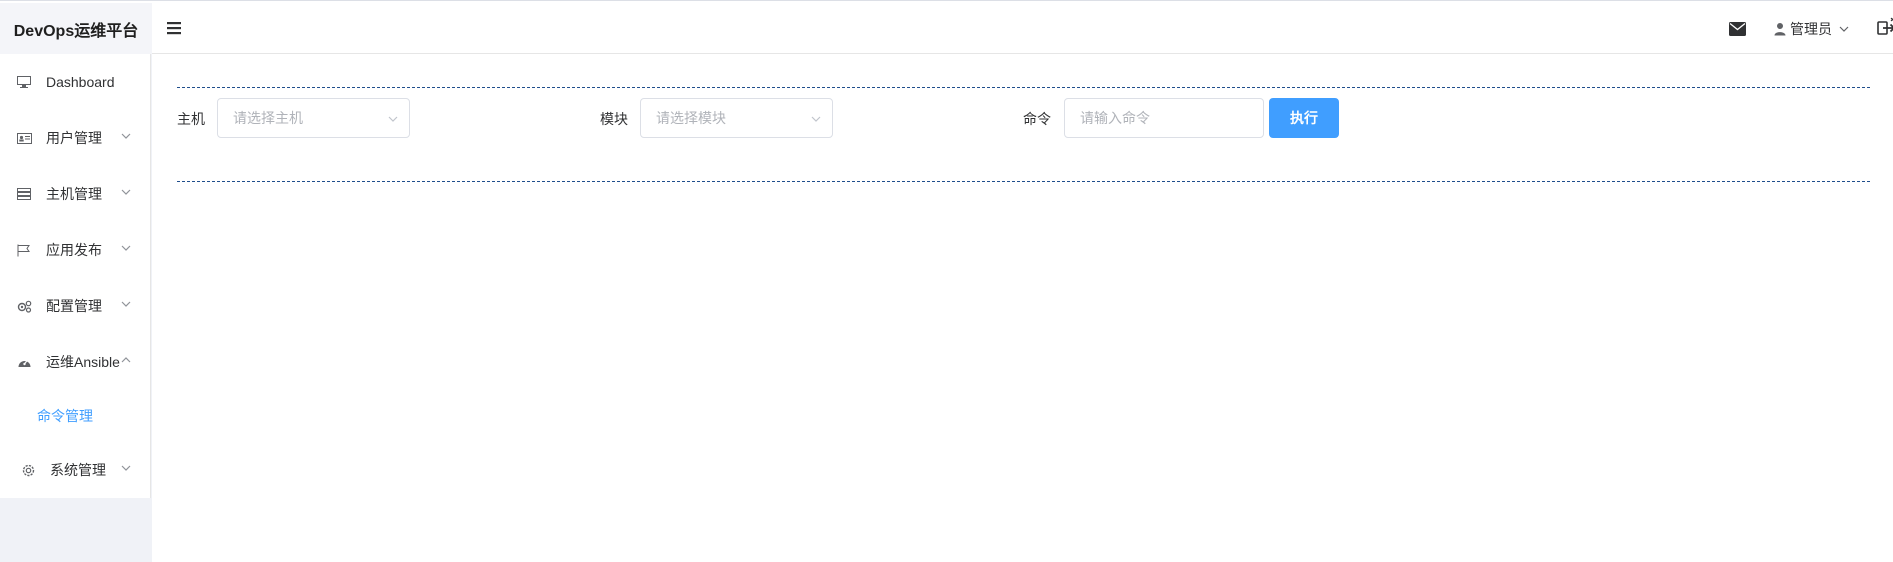 Image resolution: width=1893 pixels, height=562 pixels. I want to click on sidebar-item-config: 配置管理, so click(75, 306).